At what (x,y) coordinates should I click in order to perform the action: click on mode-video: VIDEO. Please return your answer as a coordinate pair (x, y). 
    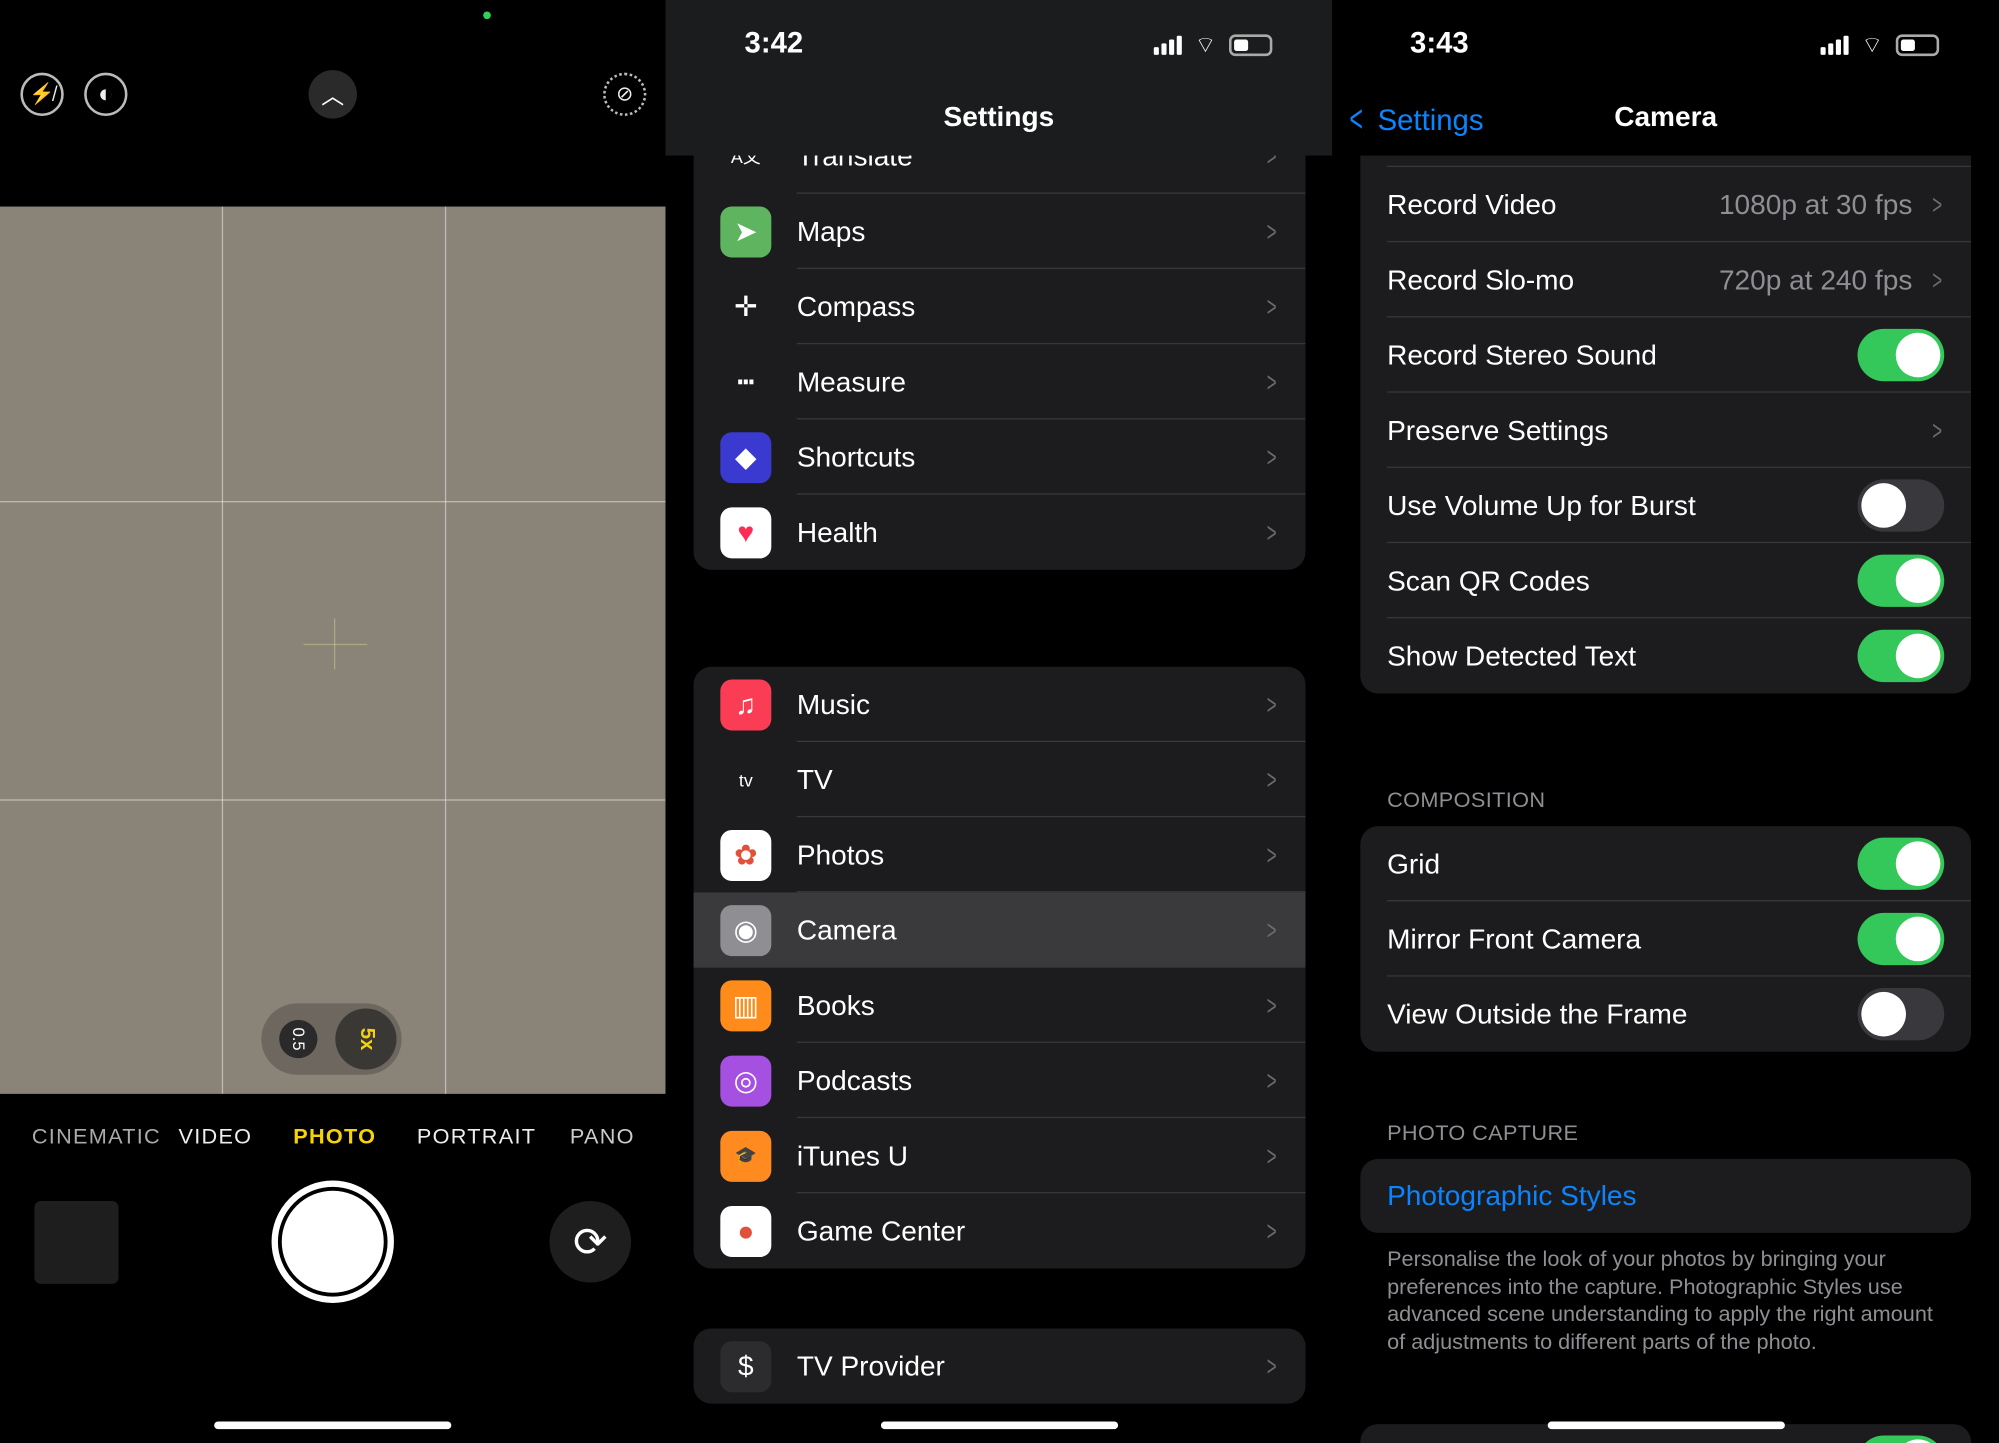
    Looking at the image, I should click on (215, 1136).